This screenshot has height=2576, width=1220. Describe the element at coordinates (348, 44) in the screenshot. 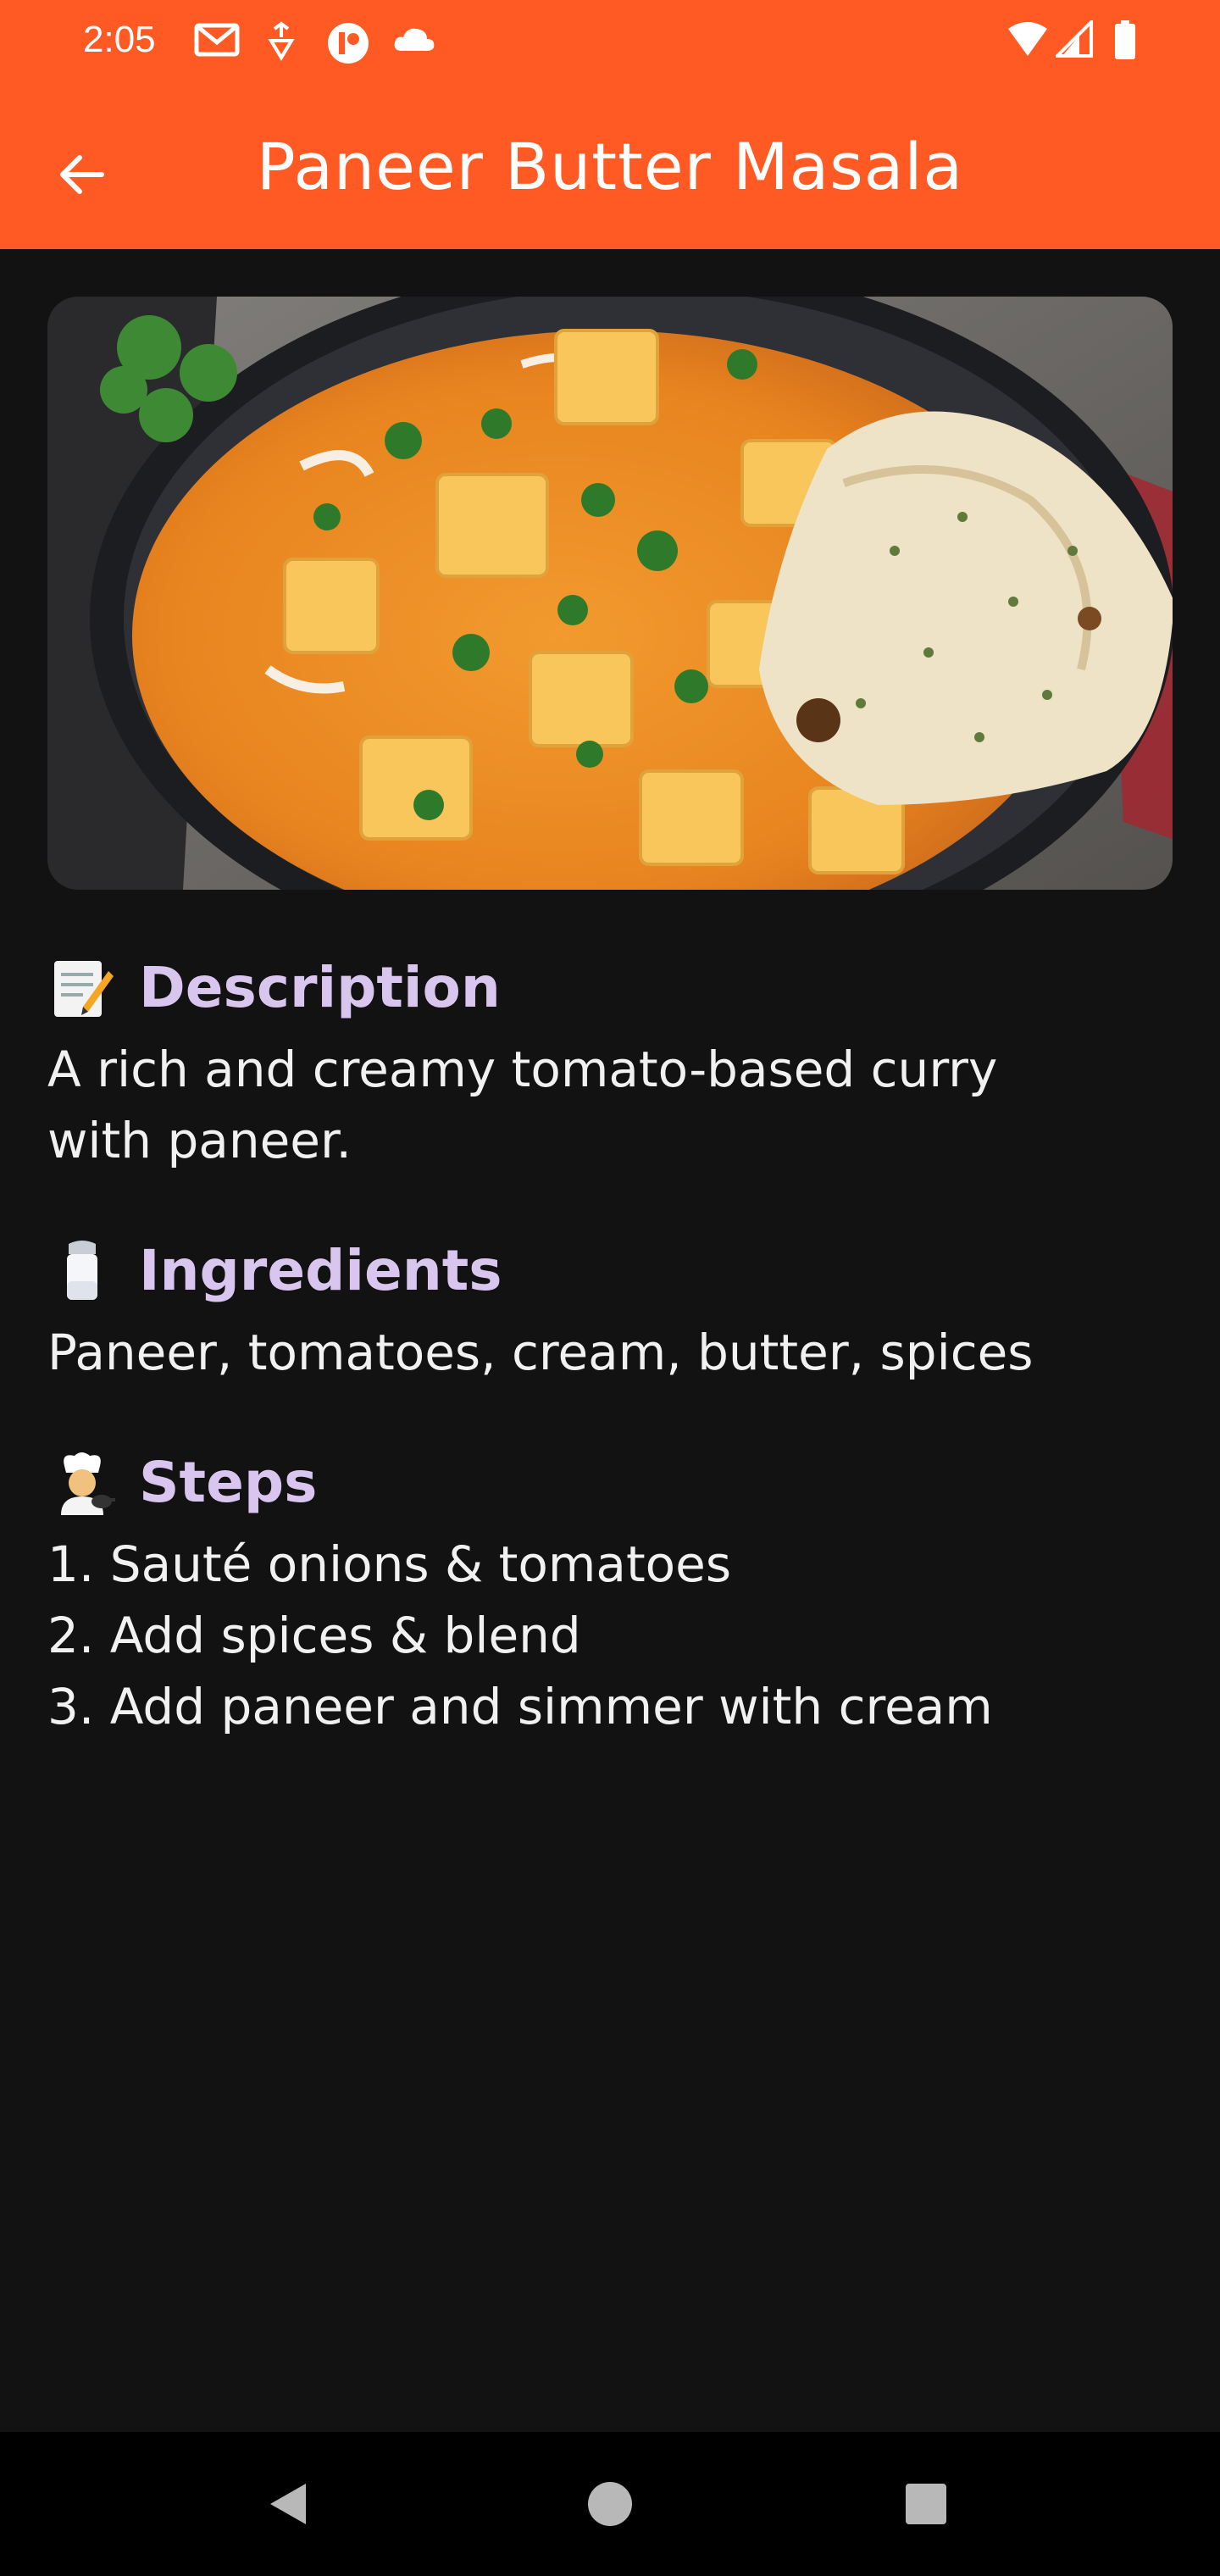

I see `app-notification-icon` at that location.